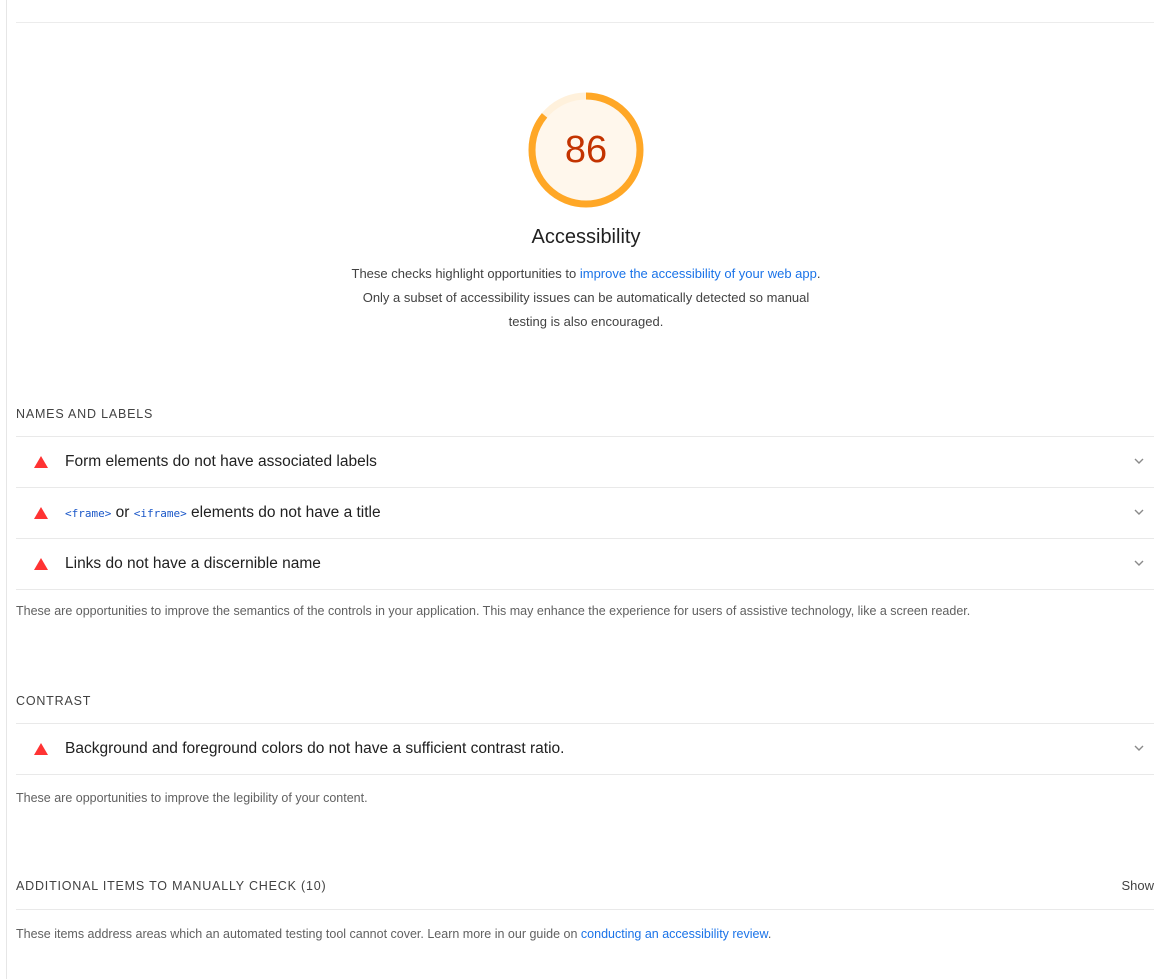 Image resolution: width=1154 pixels, height=979 pixels. Describe the element at coordinates (769, 934) in the screenshot. I see `manual-desc-text-after: .` at that location.